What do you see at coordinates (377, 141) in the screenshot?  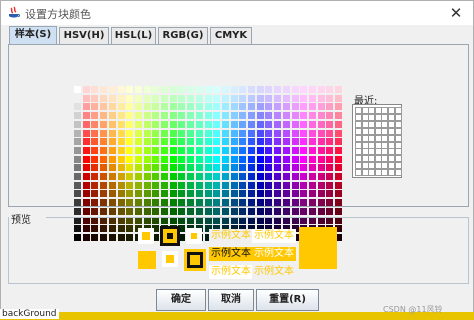 I see `recent-swatch-grid` at bounding box center [377, 141].